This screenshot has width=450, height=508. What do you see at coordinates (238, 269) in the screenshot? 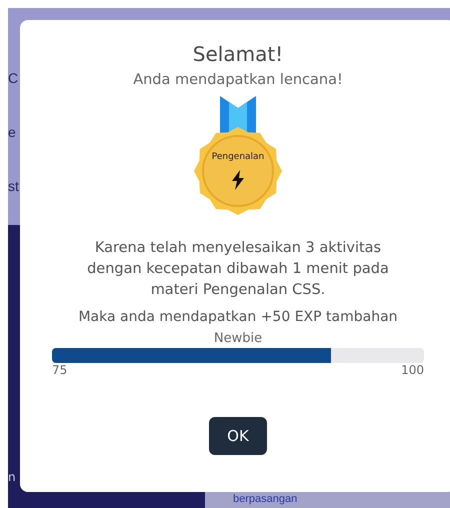
I see `achievement-message: Karena telah menyelesaikan 3 aktivitas dengan kecepatan dibawah 1 menit pada materi Pengenalan CSS.` at bounding box center [238, 269].